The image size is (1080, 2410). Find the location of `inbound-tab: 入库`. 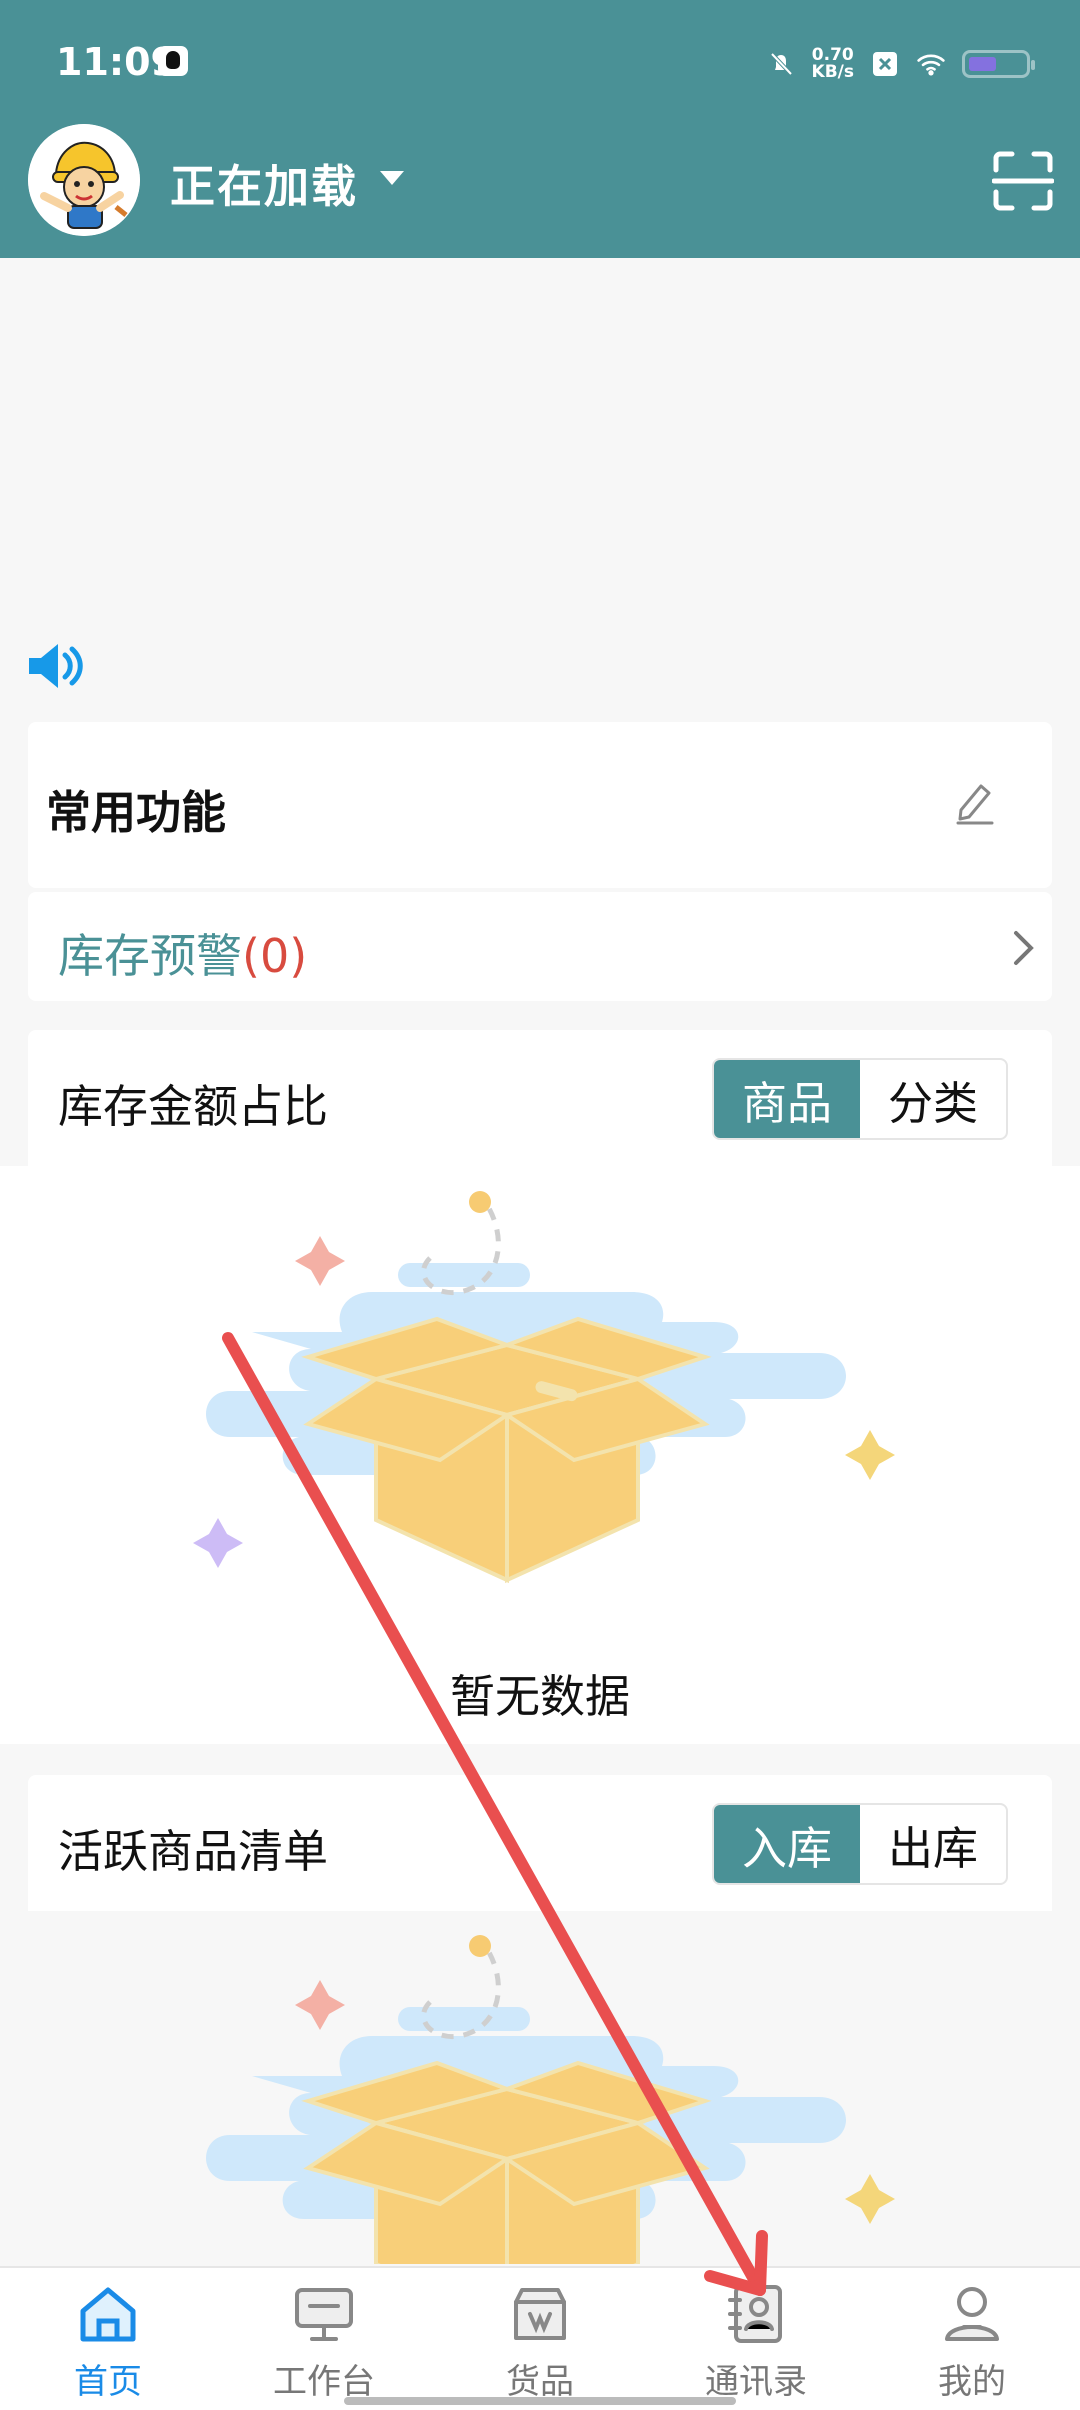

inbound-tab: 入库 is located at coordinates (787, 1844).